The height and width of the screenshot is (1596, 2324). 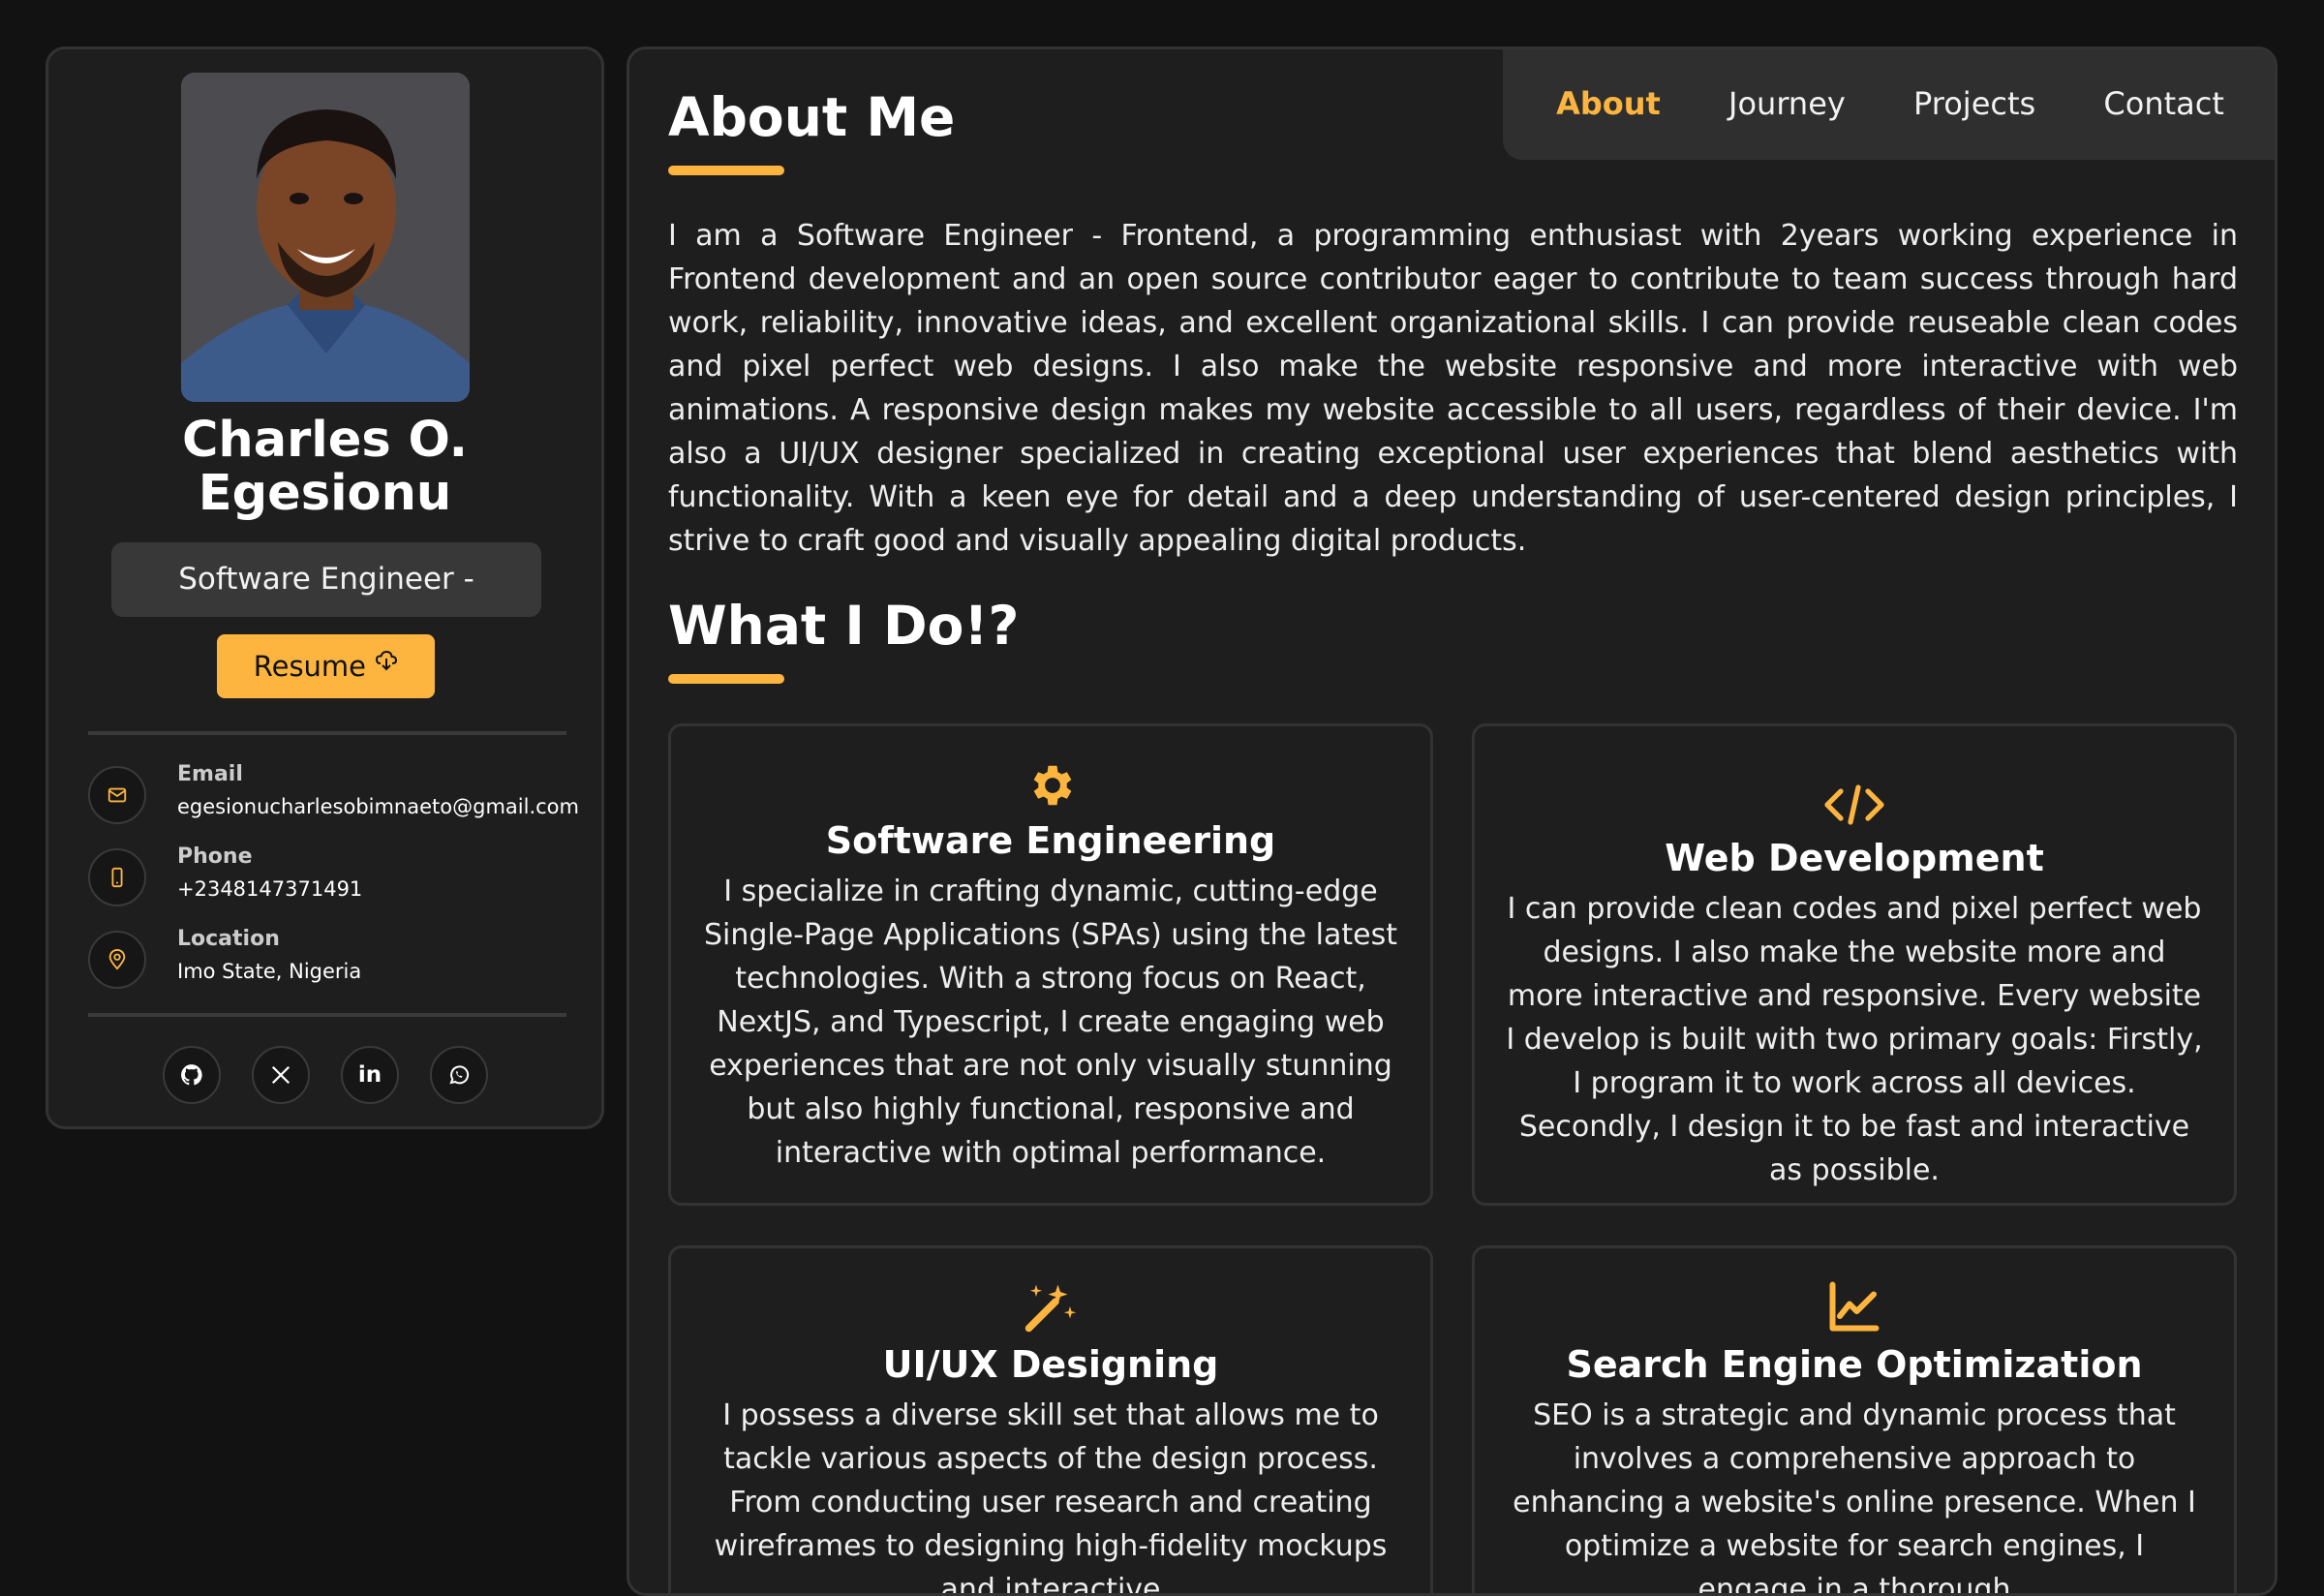 What do you see at coordinates (1855, 1364) in the screenshot?
I see `service-title: Search Engine Optimization` at bounding box center [1855, 1364].